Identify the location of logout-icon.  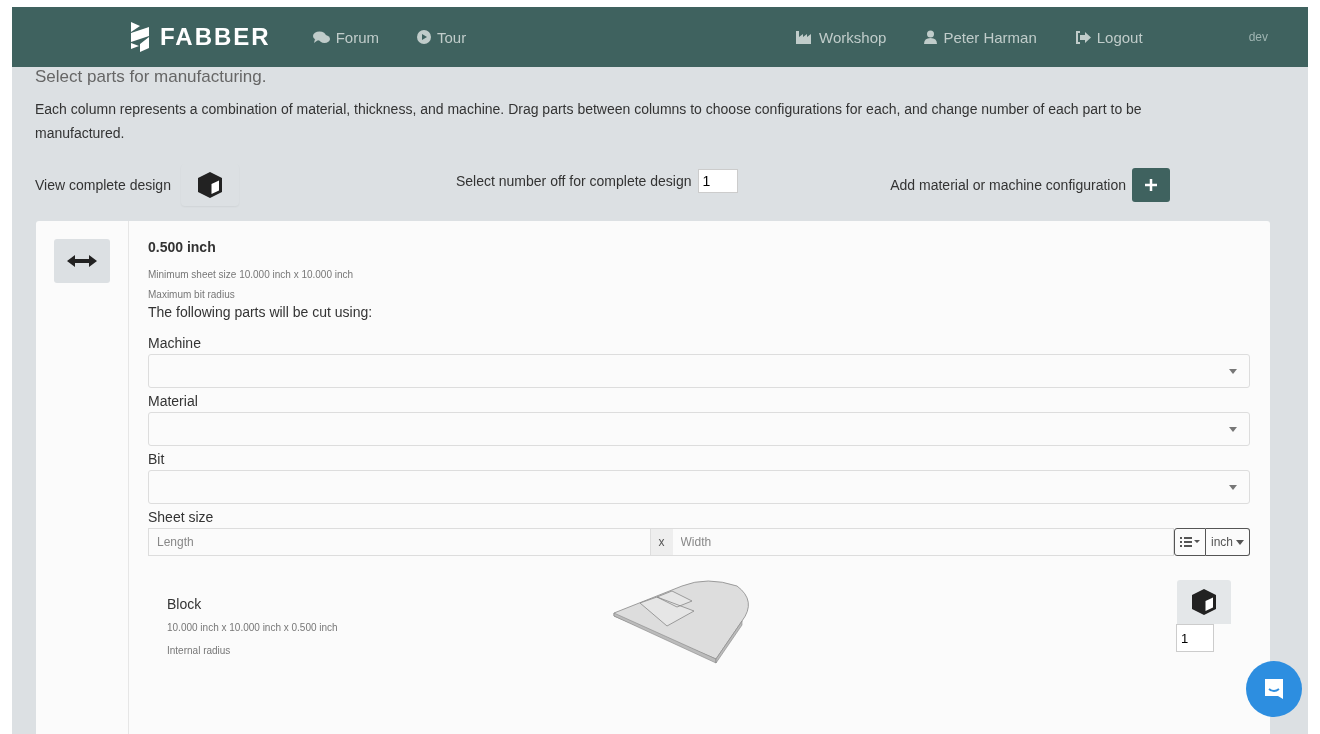
(1082, 37).